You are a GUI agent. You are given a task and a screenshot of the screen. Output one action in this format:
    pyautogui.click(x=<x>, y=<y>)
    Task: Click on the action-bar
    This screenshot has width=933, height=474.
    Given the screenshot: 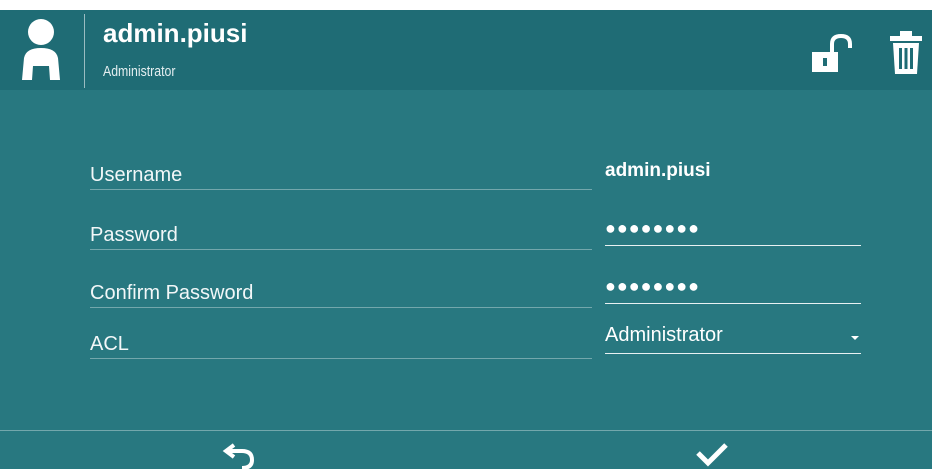 What is the action you would take?
    pyautogui.click(x=466, y=450)
    